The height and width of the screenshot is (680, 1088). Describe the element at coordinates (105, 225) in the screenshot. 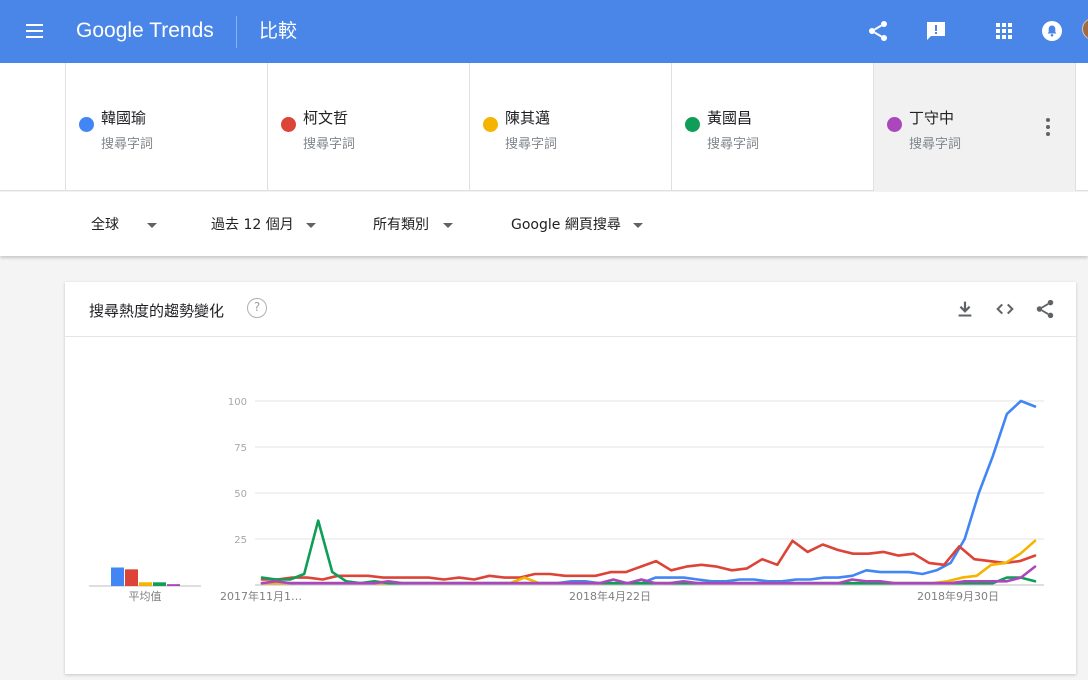

I see `region-filter-label: 全球` at that location.